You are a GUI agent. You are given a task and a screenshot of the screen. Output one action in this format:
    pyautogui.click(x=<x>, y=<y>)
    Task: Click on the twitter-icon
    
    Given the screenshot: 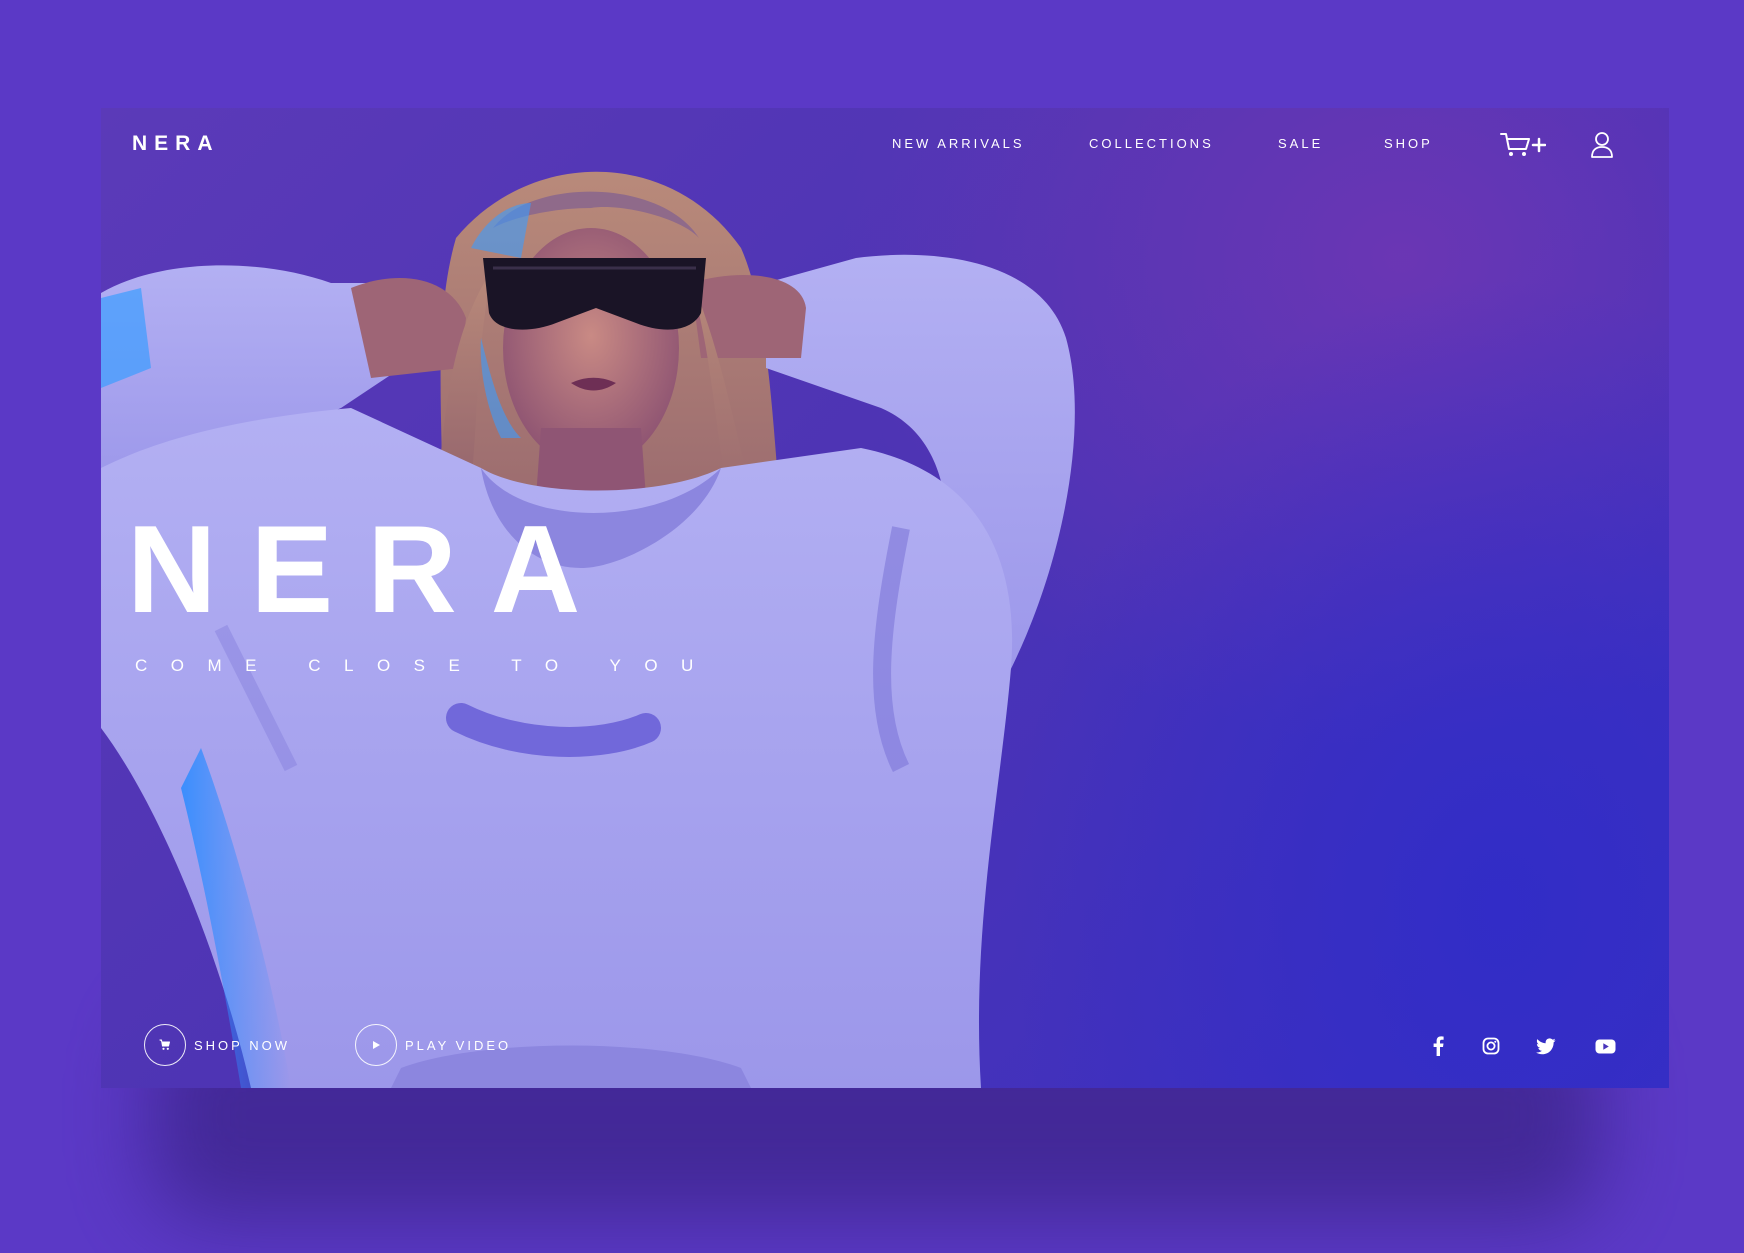 What is the action you would take?
    pyautogui.click(x=1546, y=1046)
    